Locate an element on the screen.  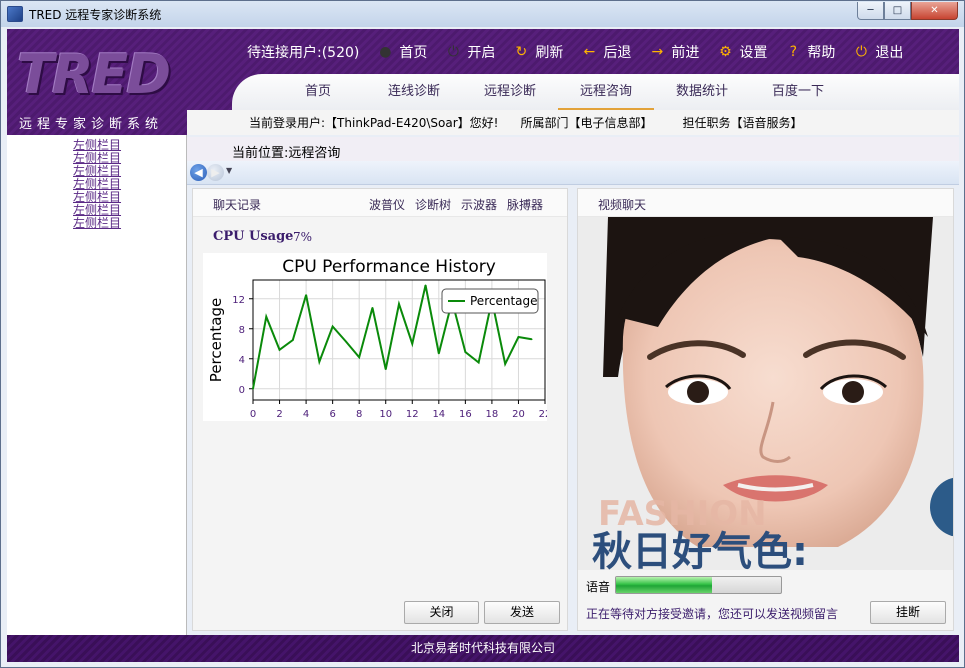
toolbar-refresh: ↻ 刷新 is located at coordinates (538, 52).